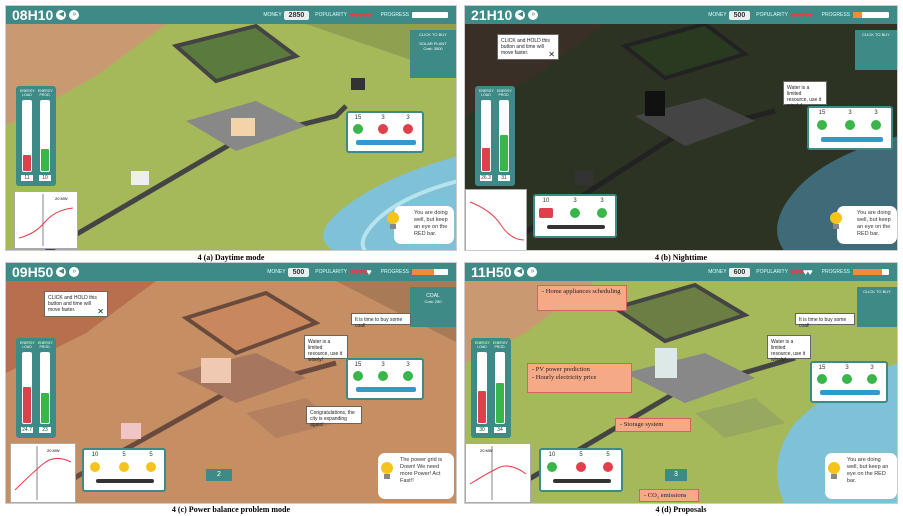  What do you see at coordinates (676, 475) in the screenshot?
I see `coal-counter: 3` at bounding box center [676, 475].